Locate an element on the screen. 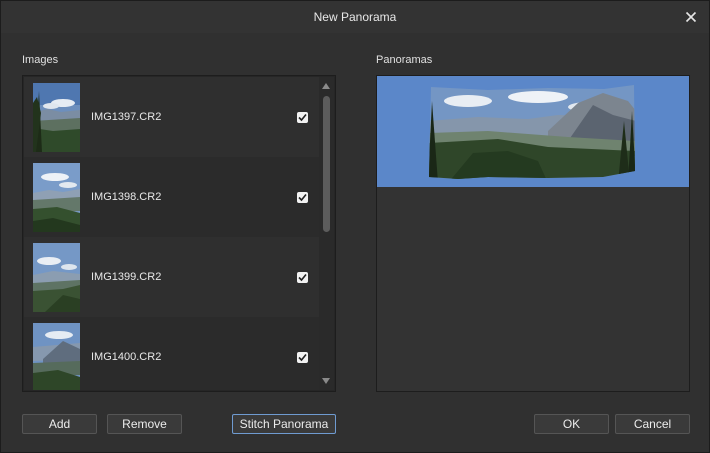 The width and height of the screenshot is (710, 453). stitch-panorama-button: Stitch Panorama is located at coordinates (284, 424).